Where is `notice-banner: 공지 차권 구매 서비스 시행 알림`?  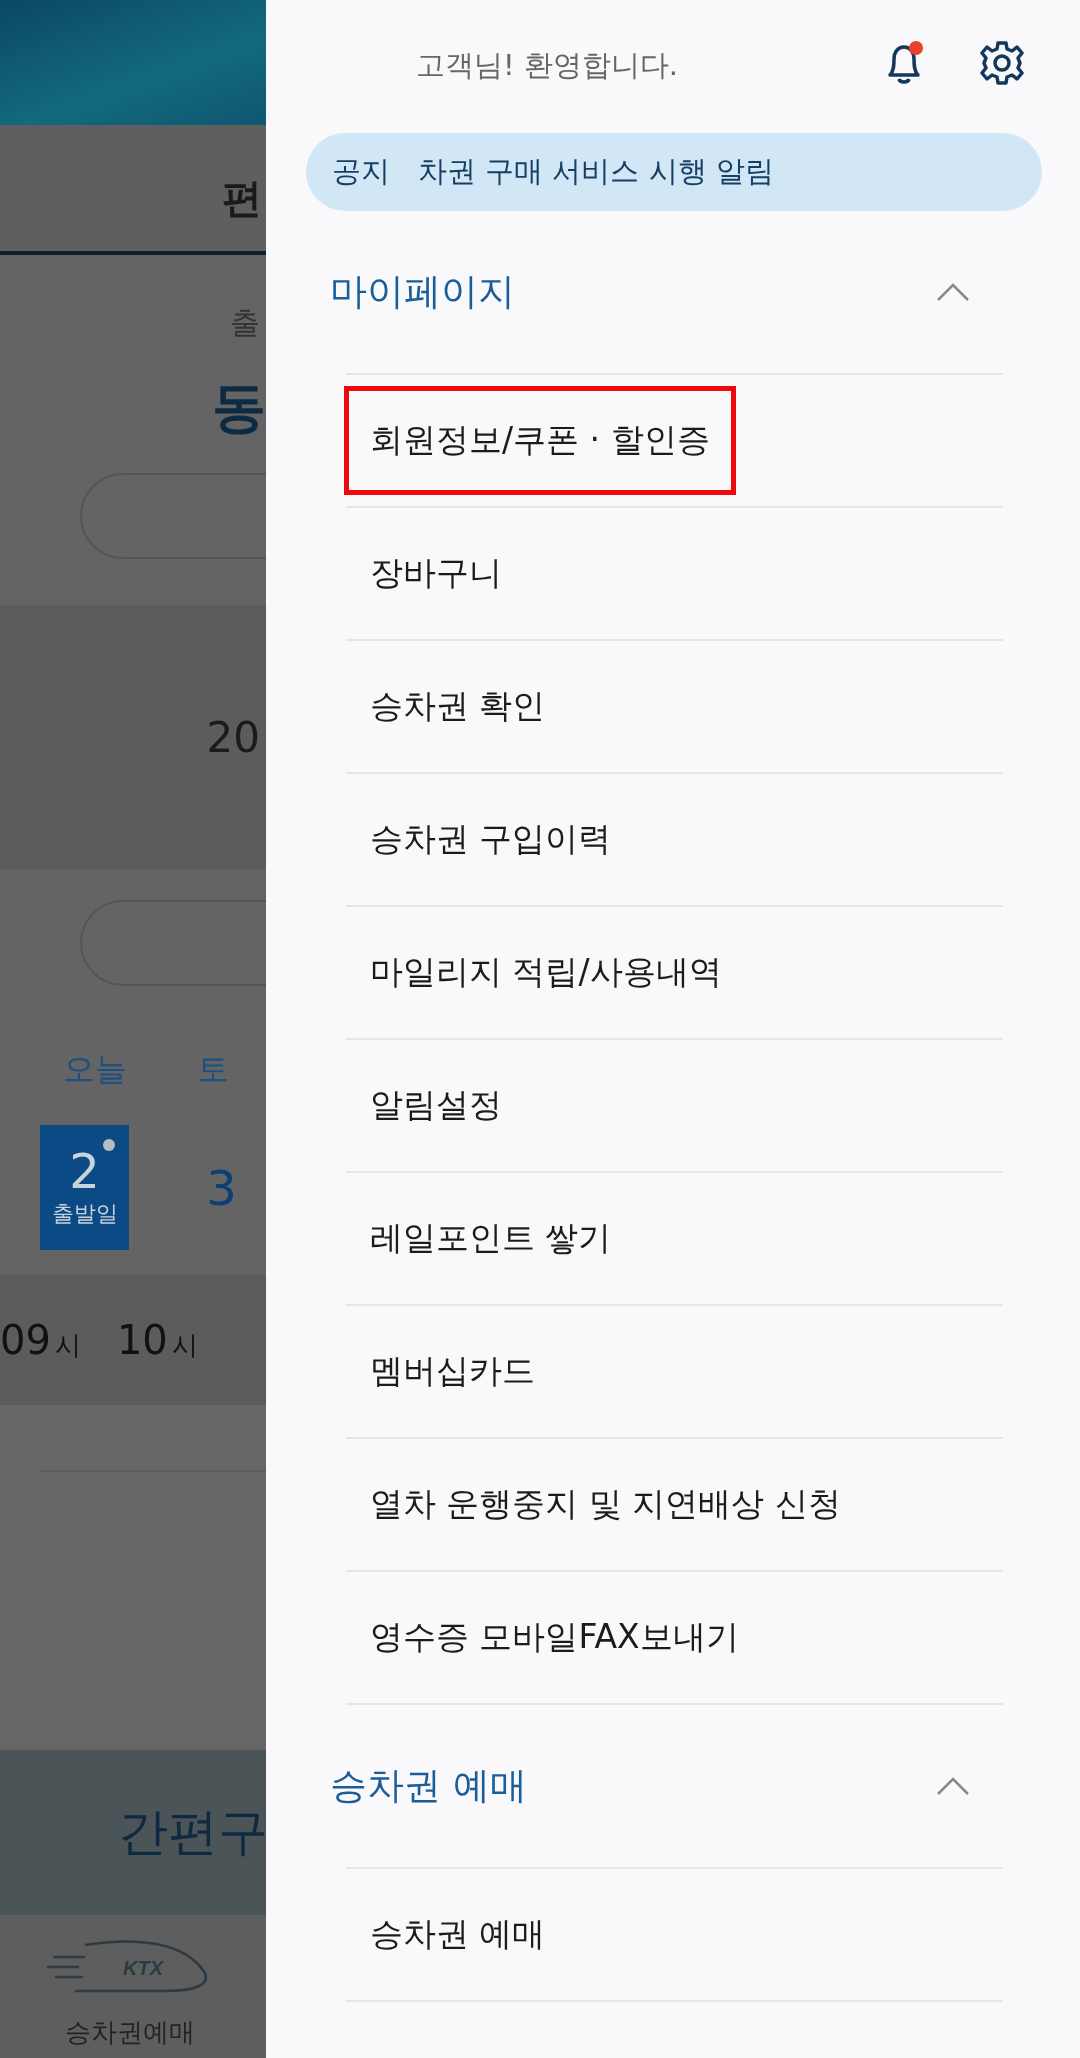 notice-banner: 공지 차권 구매 서비스 시행 알림 is located at coordinates (674, 172).